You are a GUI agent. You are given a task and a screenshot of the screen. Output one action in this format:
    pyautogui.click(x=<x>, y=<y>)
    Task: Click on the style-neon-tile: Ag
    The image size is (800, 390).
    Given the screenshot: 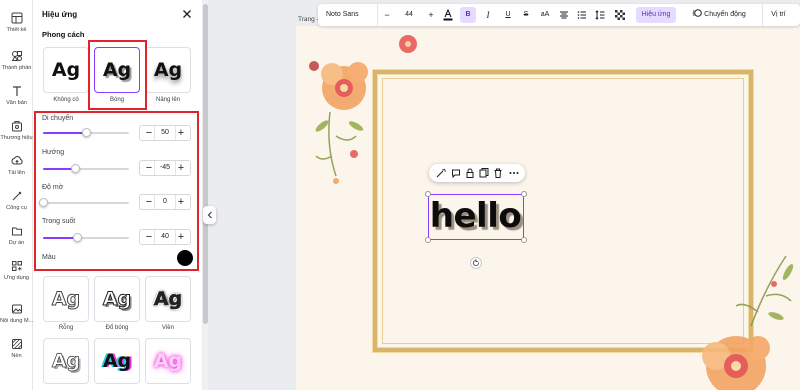 What is the action you would take?
    pyautogui.click(x=168, y=361)
    